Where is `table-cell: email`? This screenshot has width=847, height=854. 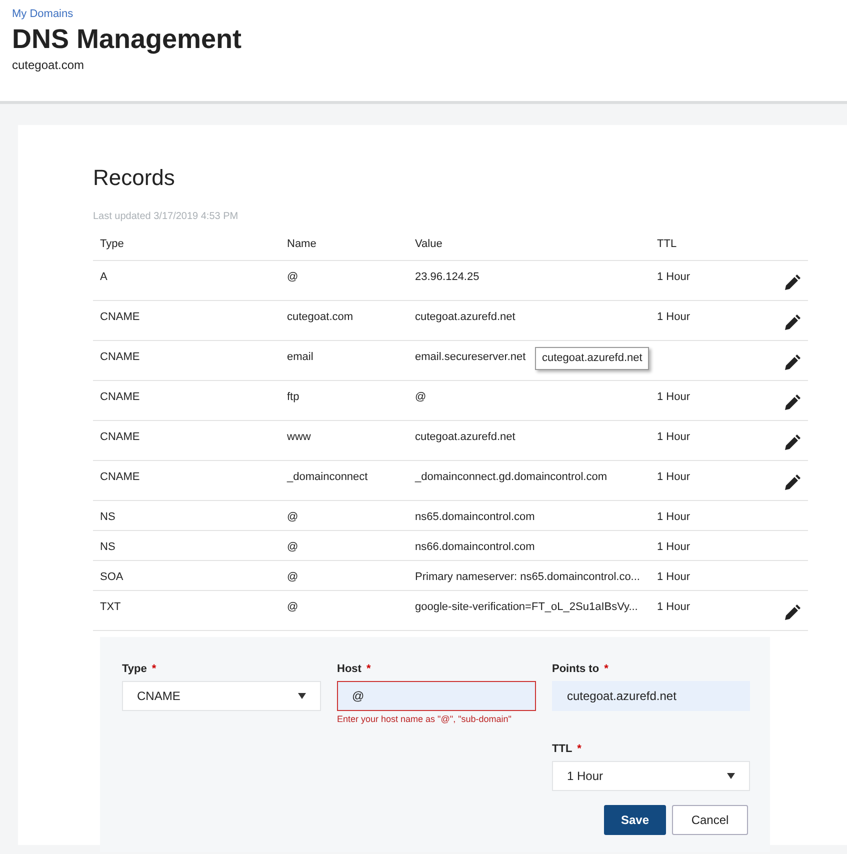
table-cell: email is located at coordinates (300, 356).